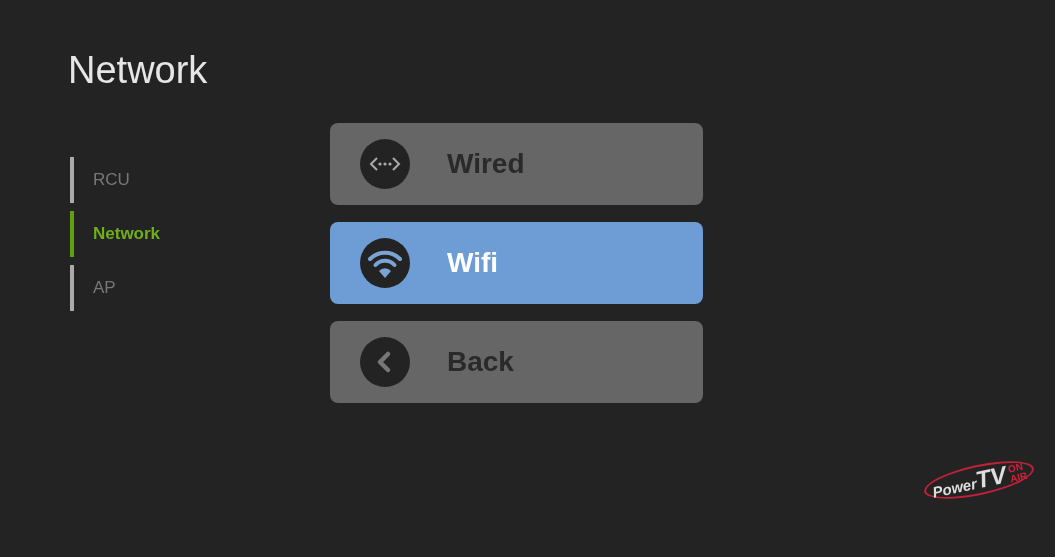 This screenshot has width=1055, height=557. I want to click on menu-option: Wired, so click(516, 164).